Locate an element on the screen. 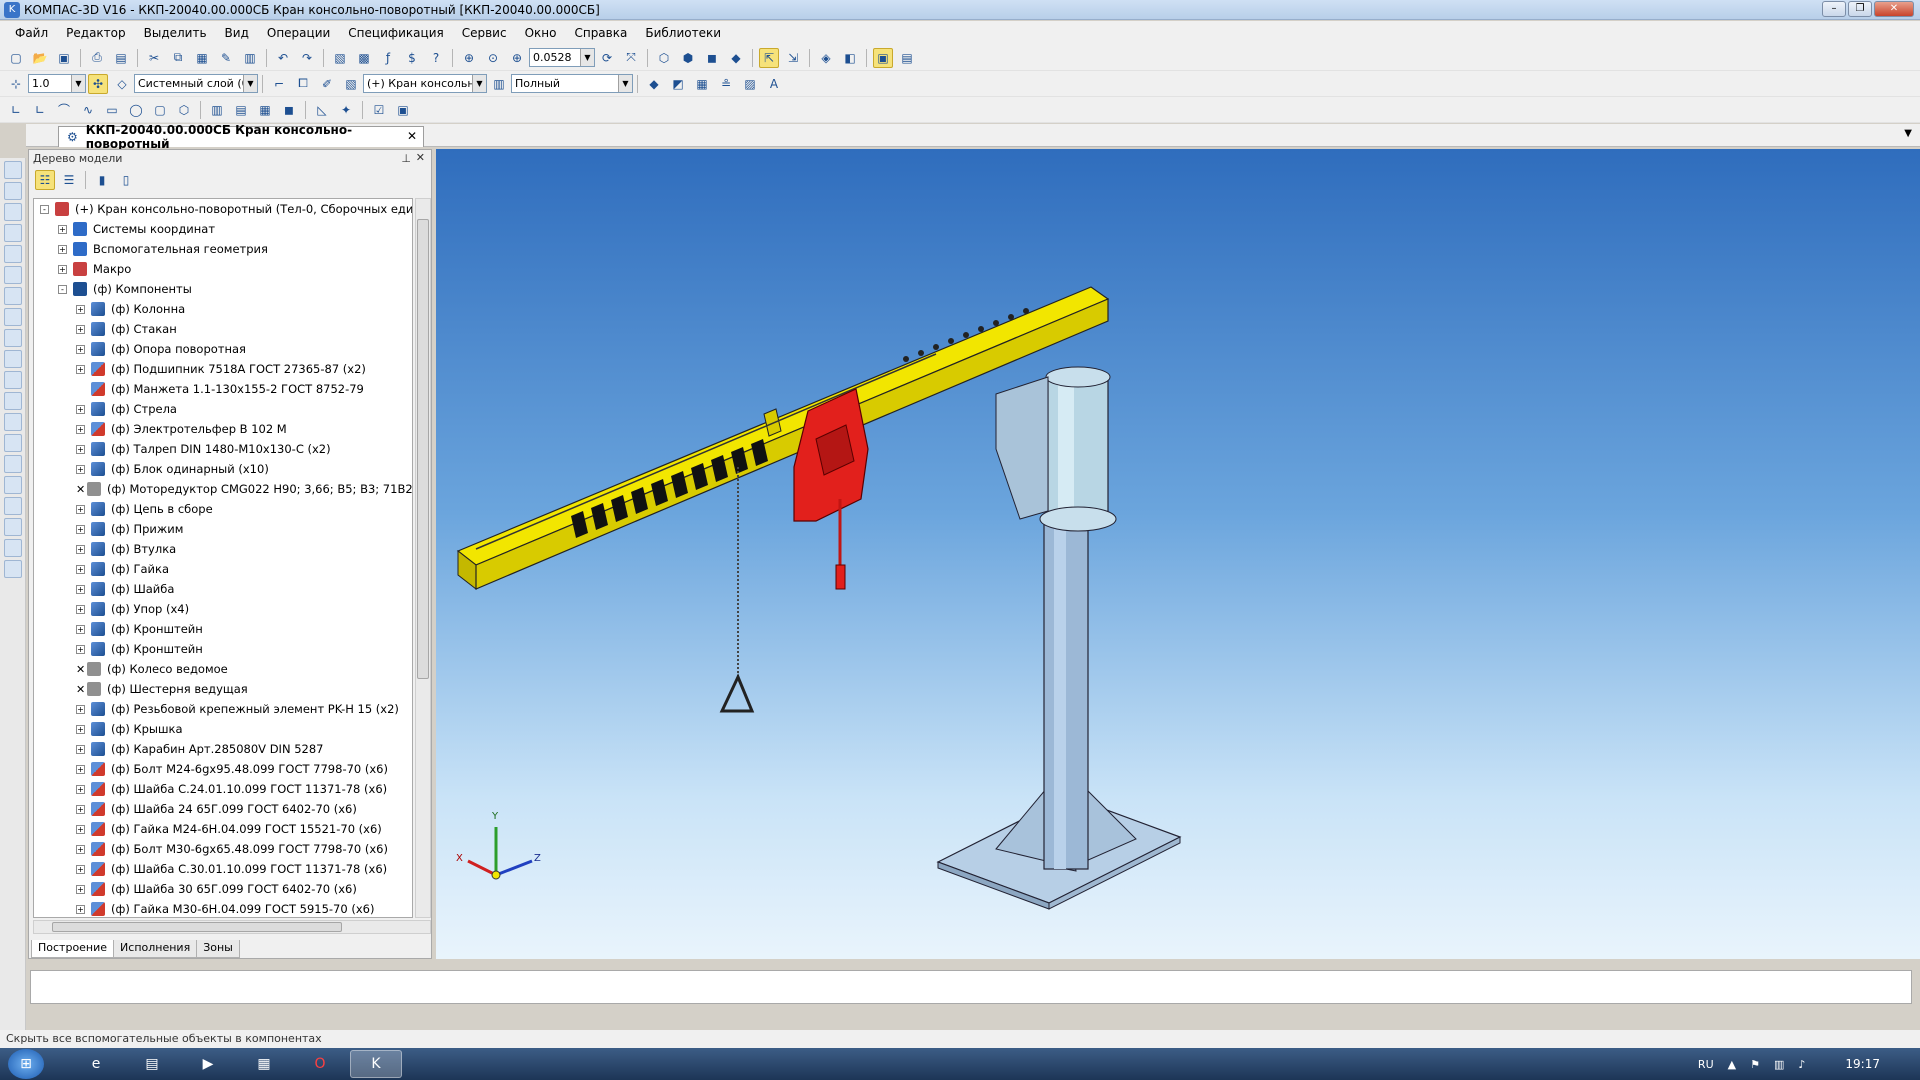 The height and width of the screenshot is (1080, 1920). start-button: ⊞ is located at coordinates (26, 1064).